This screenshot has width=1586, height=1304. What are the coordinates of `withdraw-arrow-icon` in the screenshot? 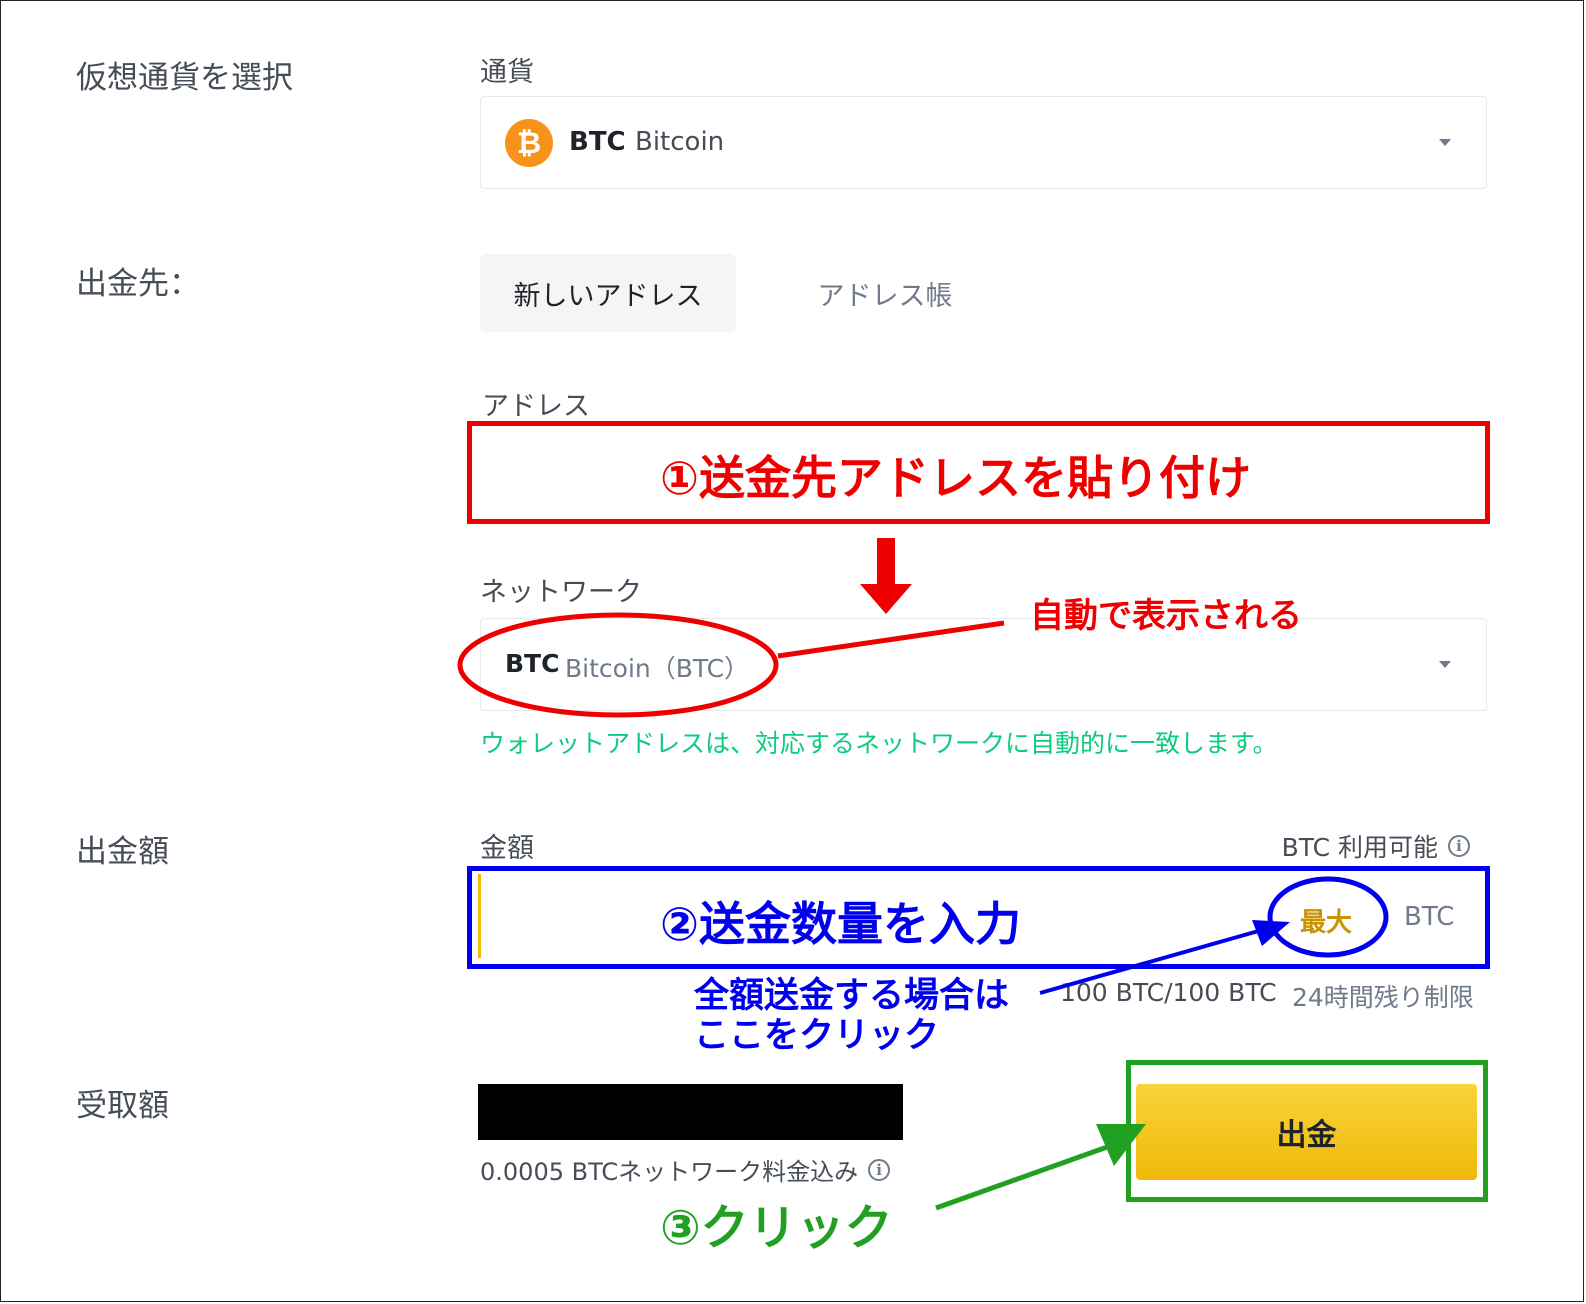 It's located at (1121, 1145).